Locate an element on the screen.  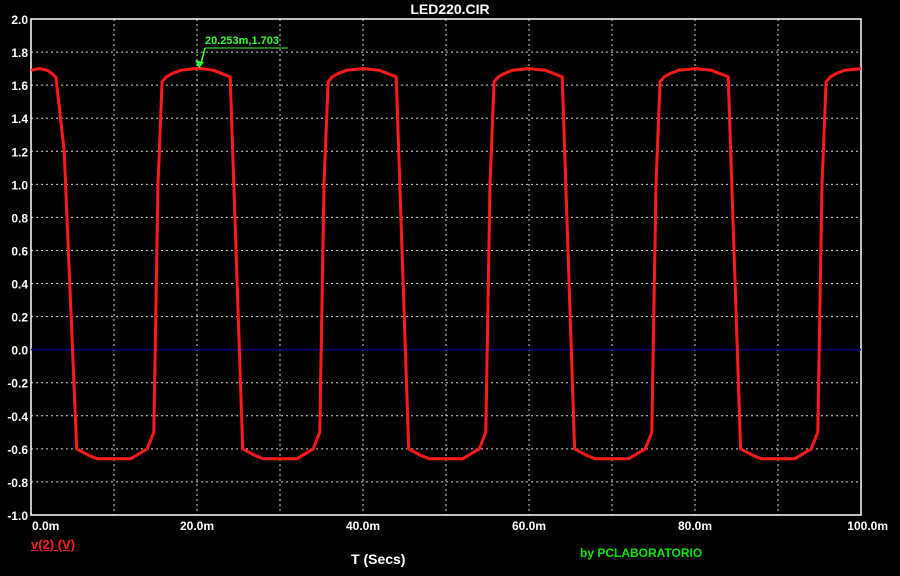
x-tick-label: 100.0m is located at coordinates (867, 526).